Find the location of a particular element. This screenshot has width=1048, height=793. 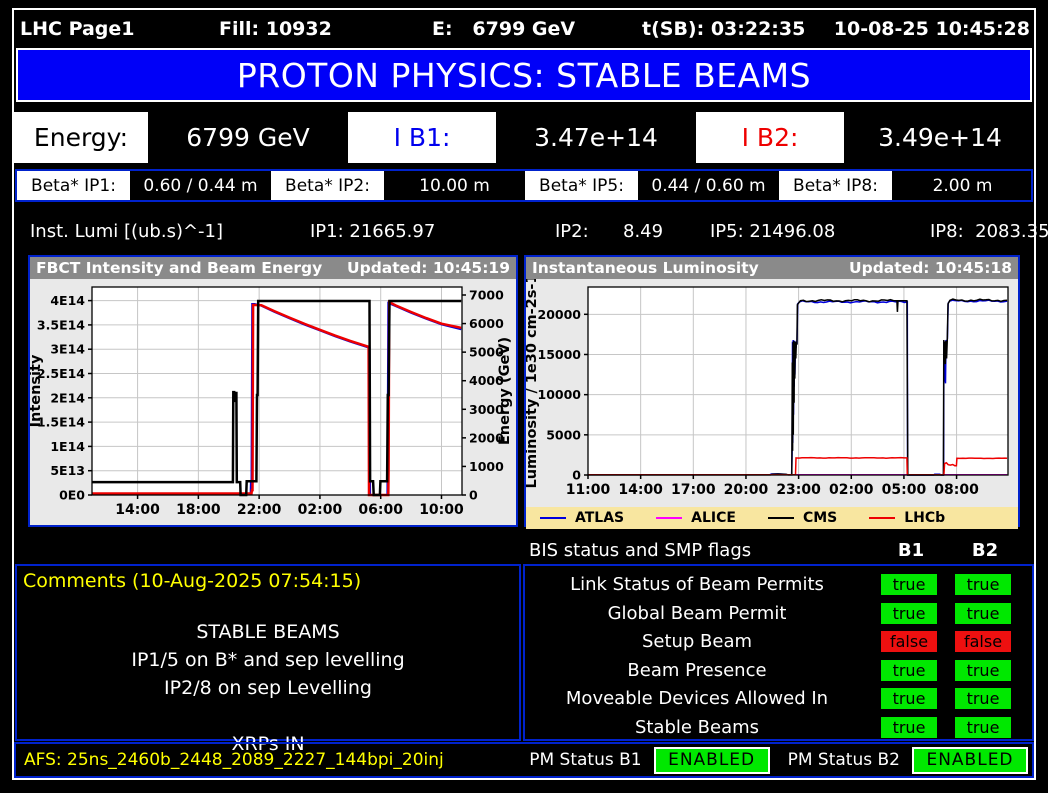

svg-text: 5E13 is located at coordinates (67, 470).